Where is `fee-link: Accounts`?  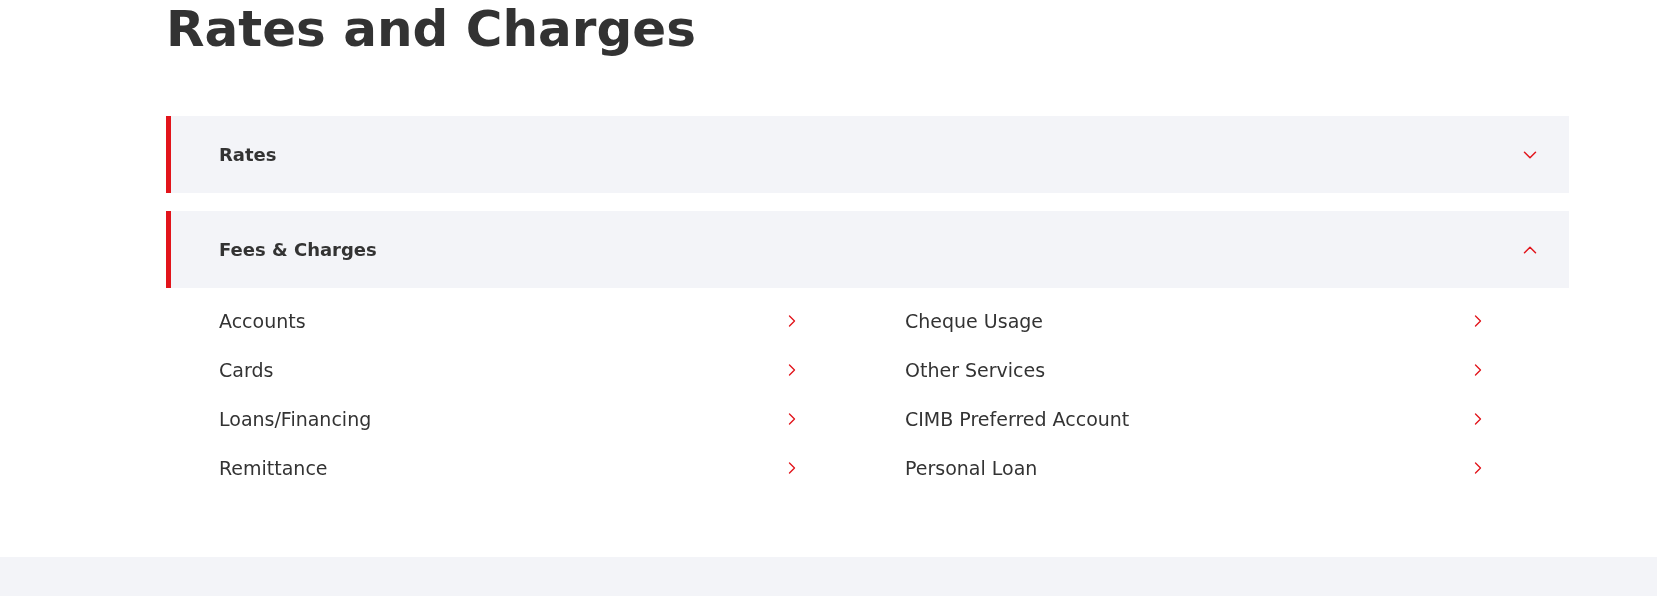 fee-link: Accounts is located at coordinates (530, 321).